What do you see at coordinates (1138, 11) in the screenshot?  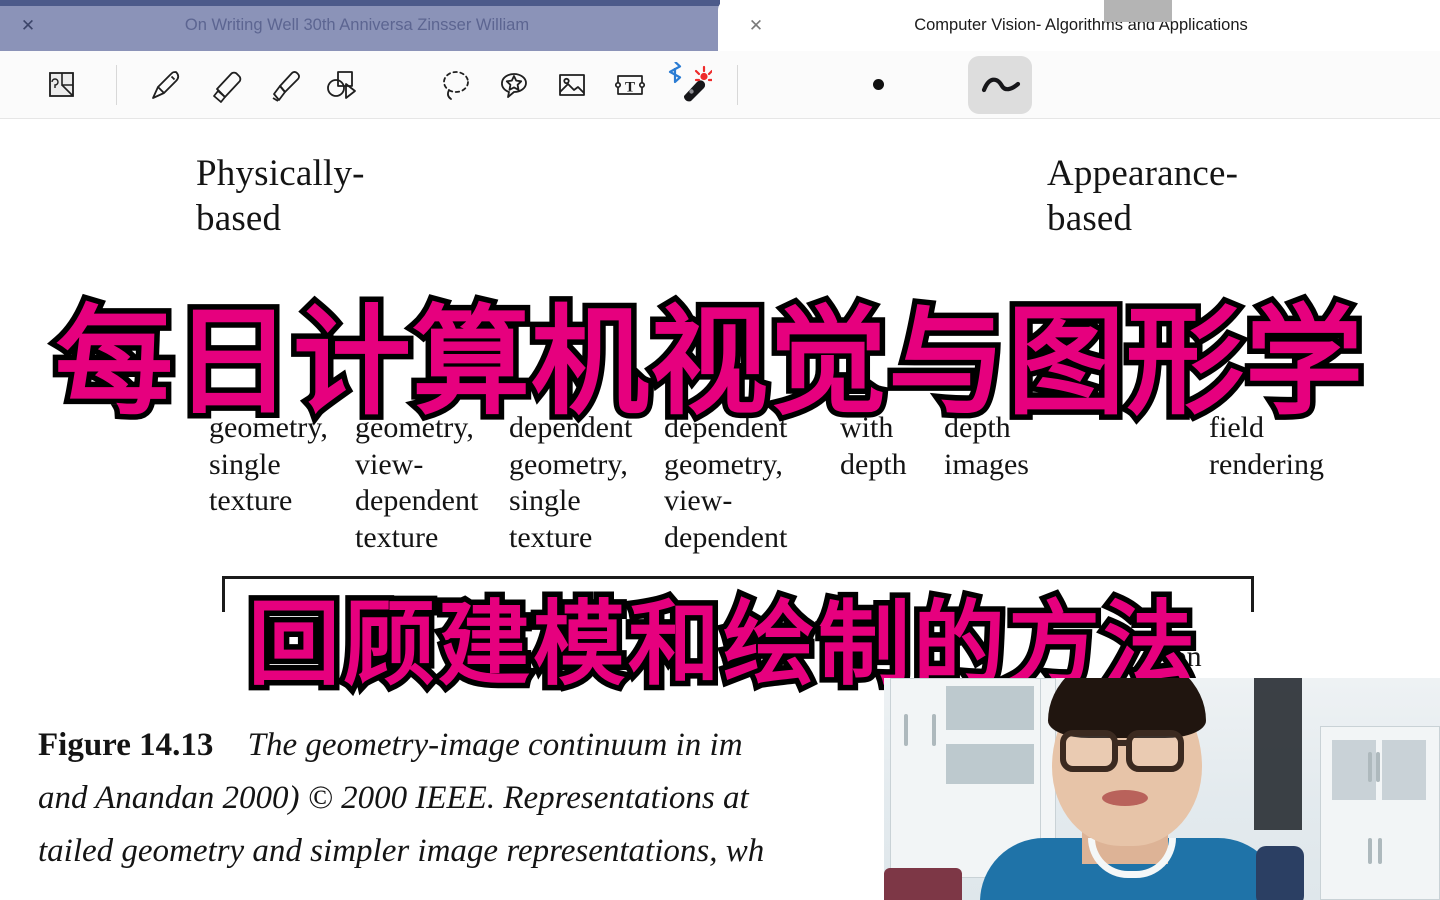 I see `window-control-chip` at bounding box center [1138, 11].